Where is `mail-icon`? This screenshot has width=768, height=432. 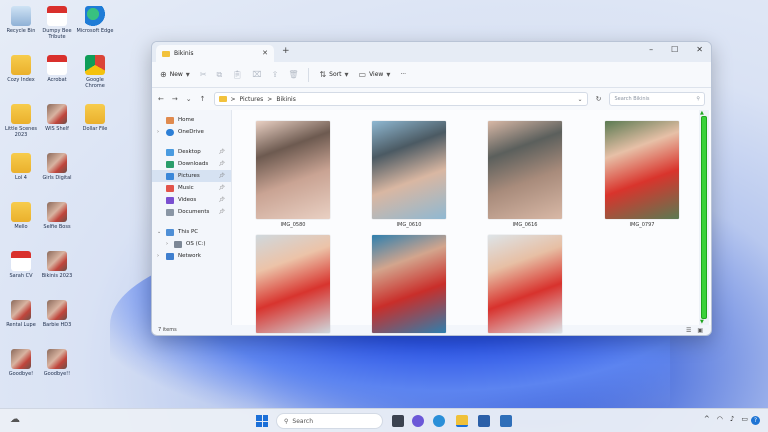
mail-icon is located at coordinates (506, 421).